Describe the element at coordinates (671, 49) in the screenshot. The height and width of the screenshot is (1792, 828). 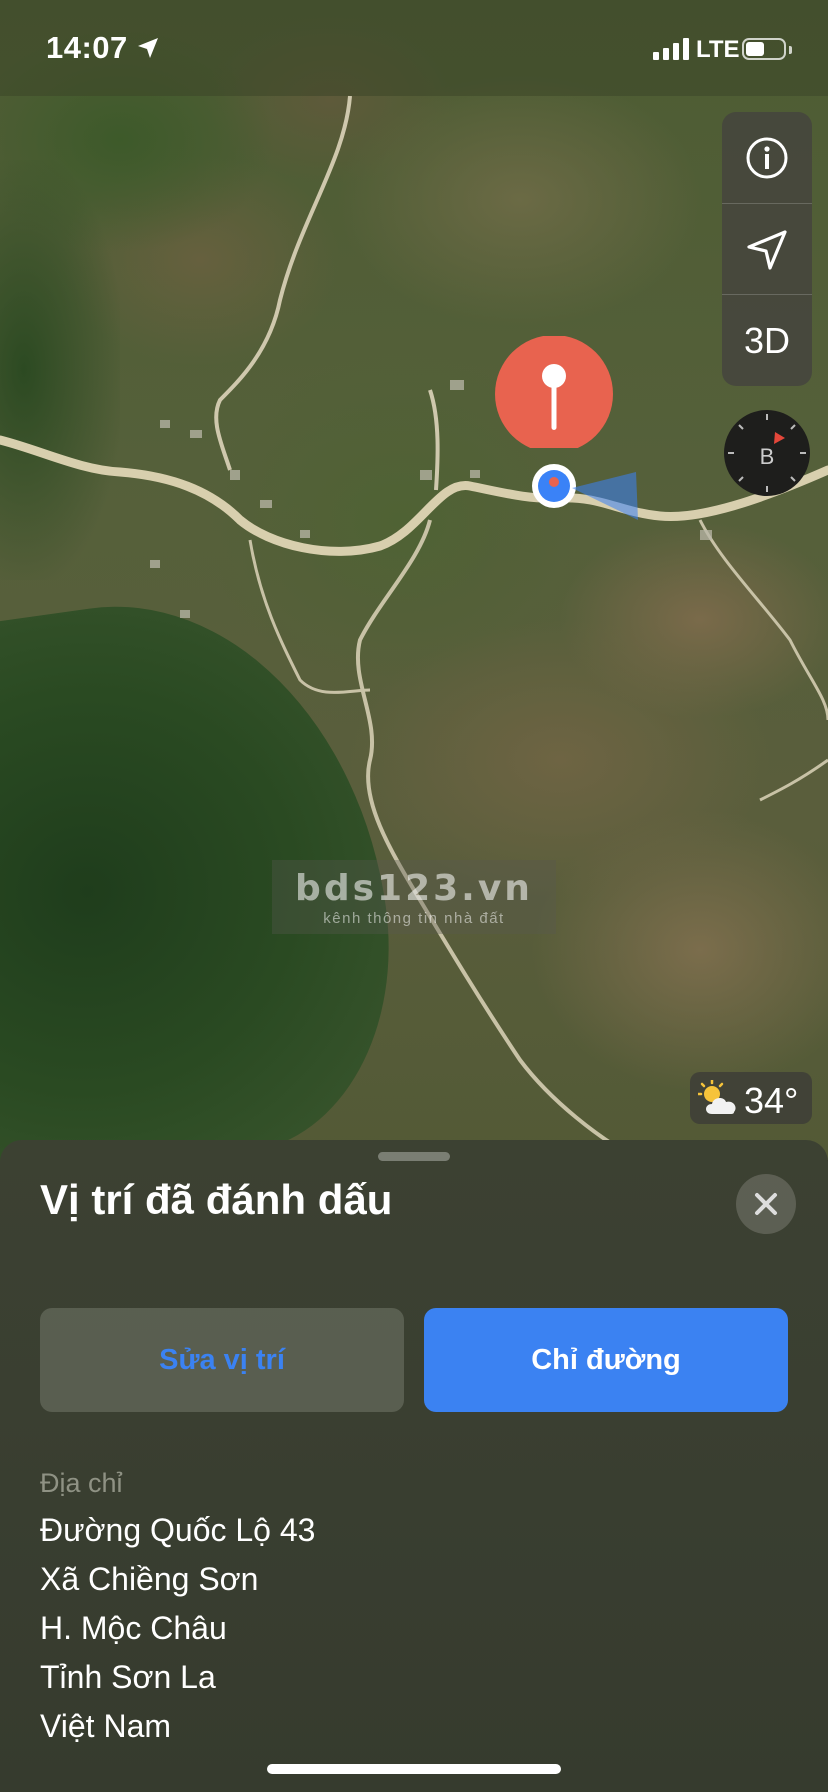
I see `cellular-signal-icon` at that location.